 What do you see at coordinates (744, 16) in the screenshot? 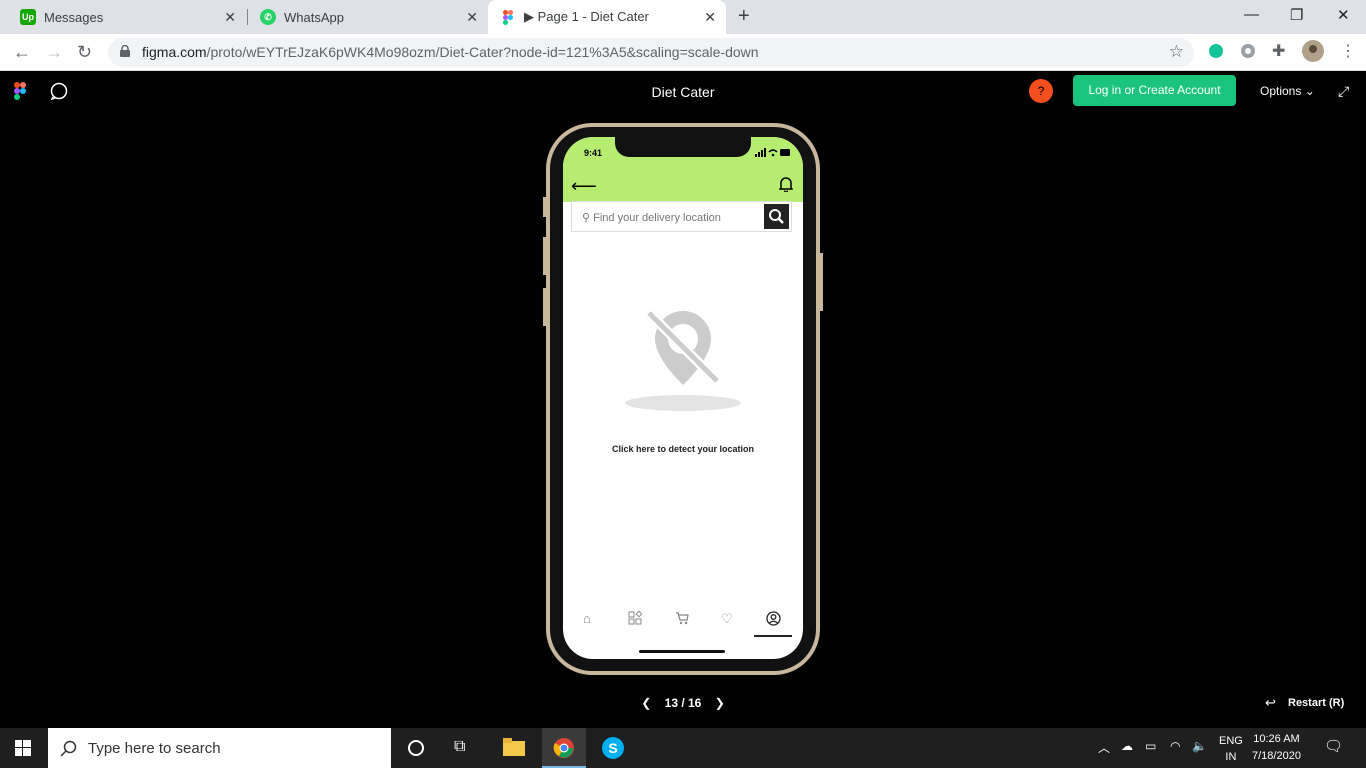
I see `new-tab-button: +` at bounding box center [744, 16].